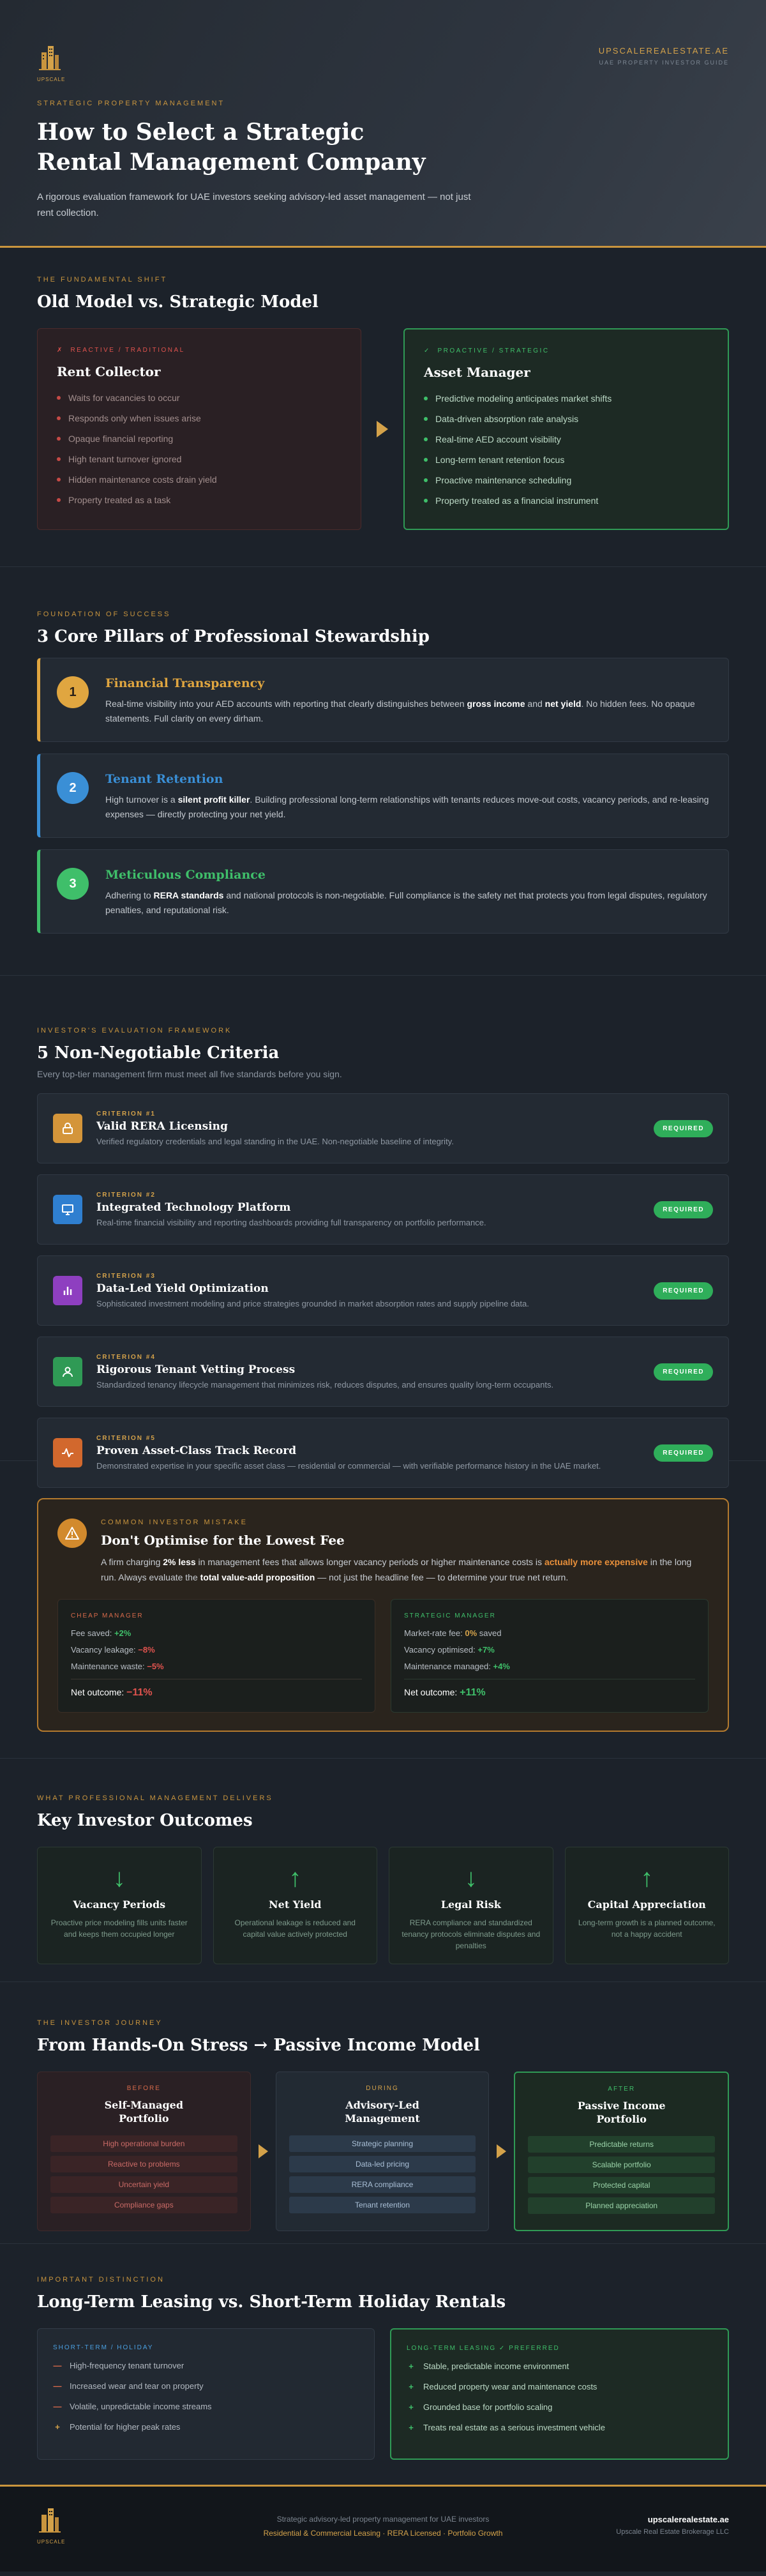 This screenshot has height=2576, width=766. I want to click on hero-eyebrow: STRATEGIC PROPERTY MANAGEMENT, so click(131, 103).